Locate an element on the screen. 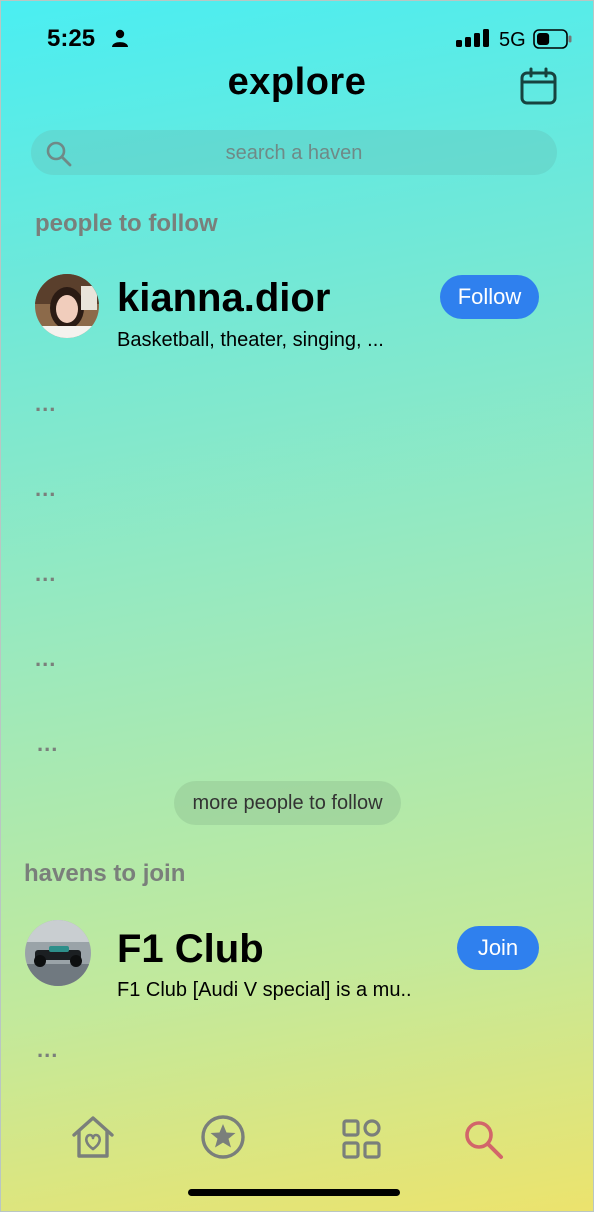  person-icon is located at coordinates (120, 40).